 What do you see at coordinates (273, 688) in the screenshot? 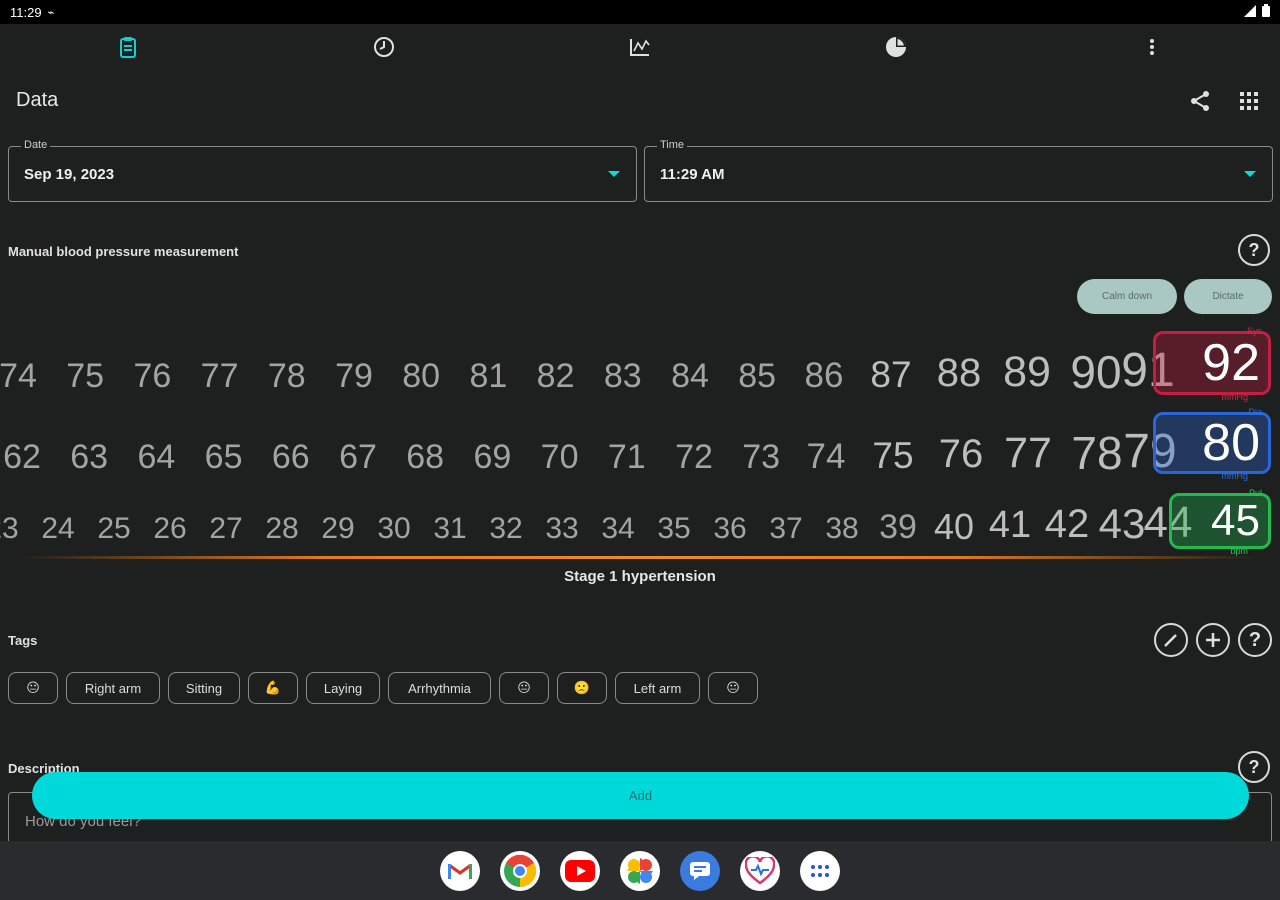
I see `tag-chip: 💪` at bounding box center [273, 688].